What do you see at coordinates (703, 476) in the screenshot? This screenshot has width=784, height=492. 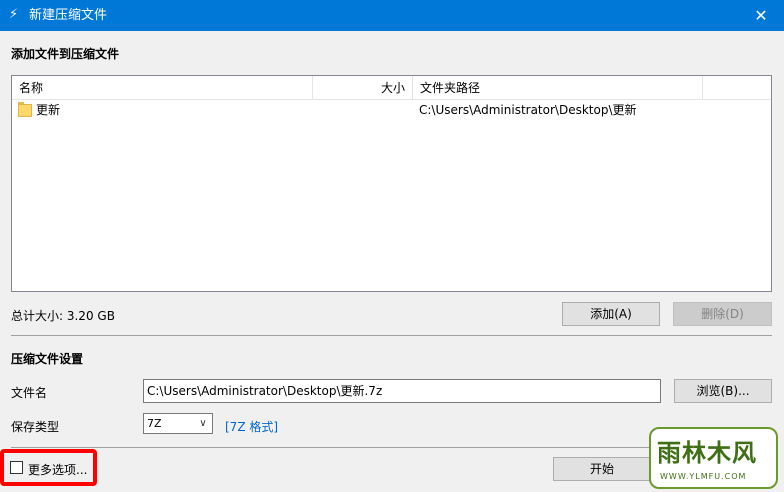 I see `watermark-url: WWW.YLMFU.COM` at bounding box center [703, 476].